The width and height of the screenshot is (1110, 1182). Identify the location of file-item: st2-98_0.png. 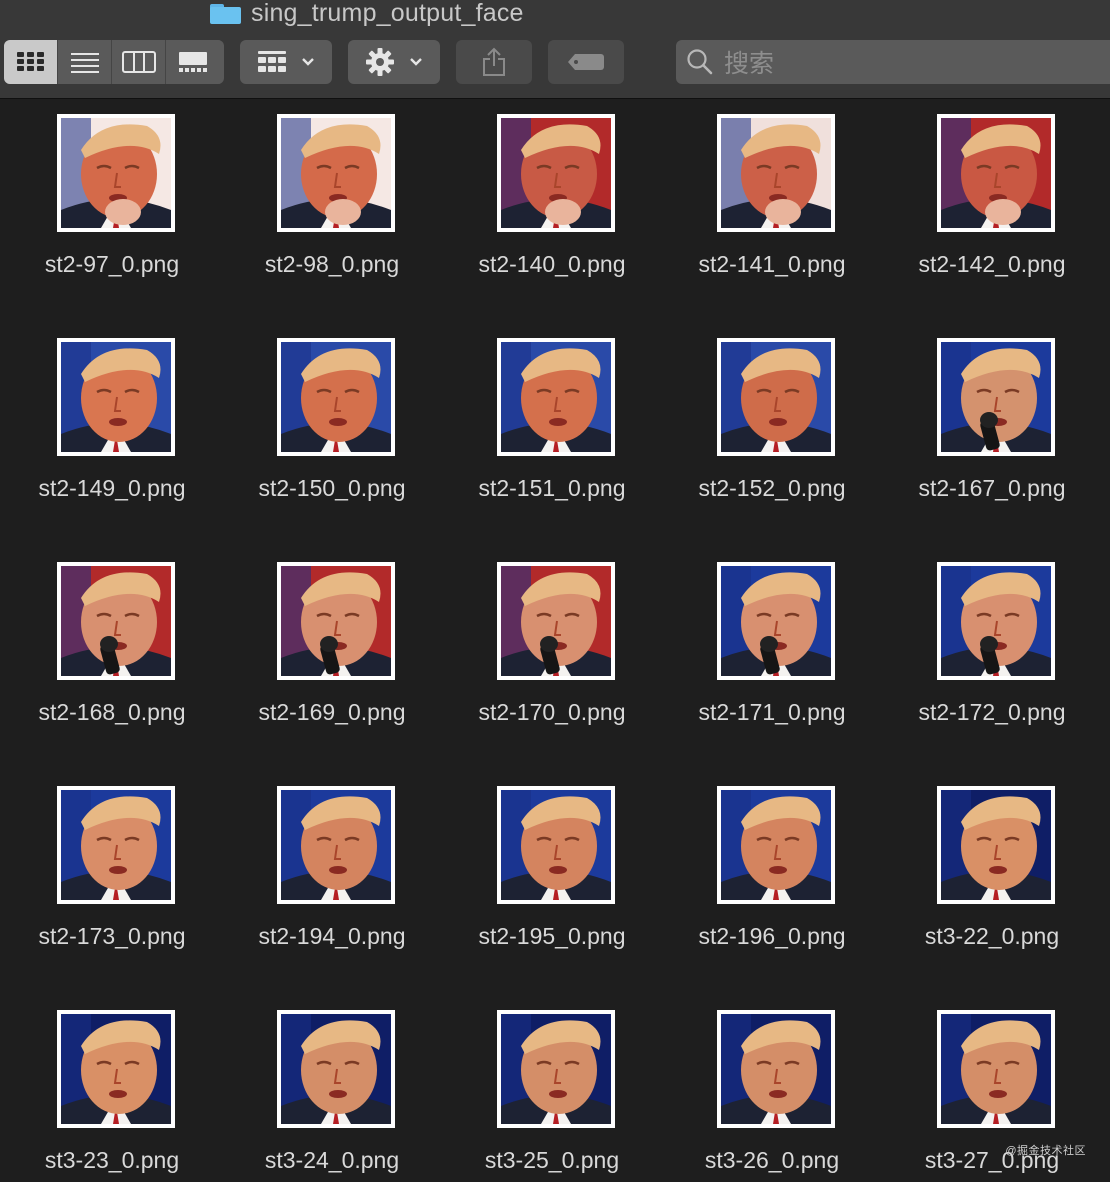
(332, 211).